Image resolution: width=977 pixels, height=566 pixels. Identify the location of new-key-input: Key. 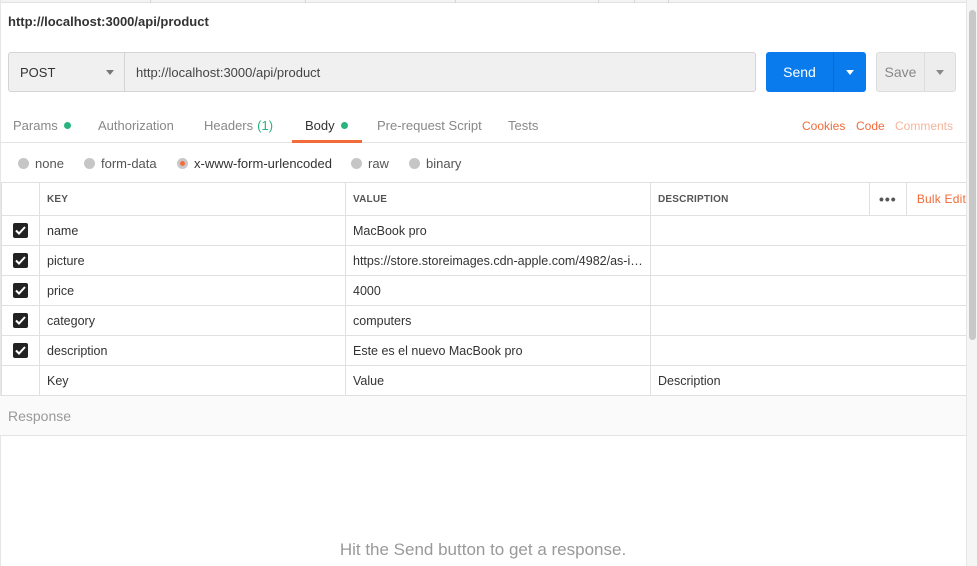
(192, 380).